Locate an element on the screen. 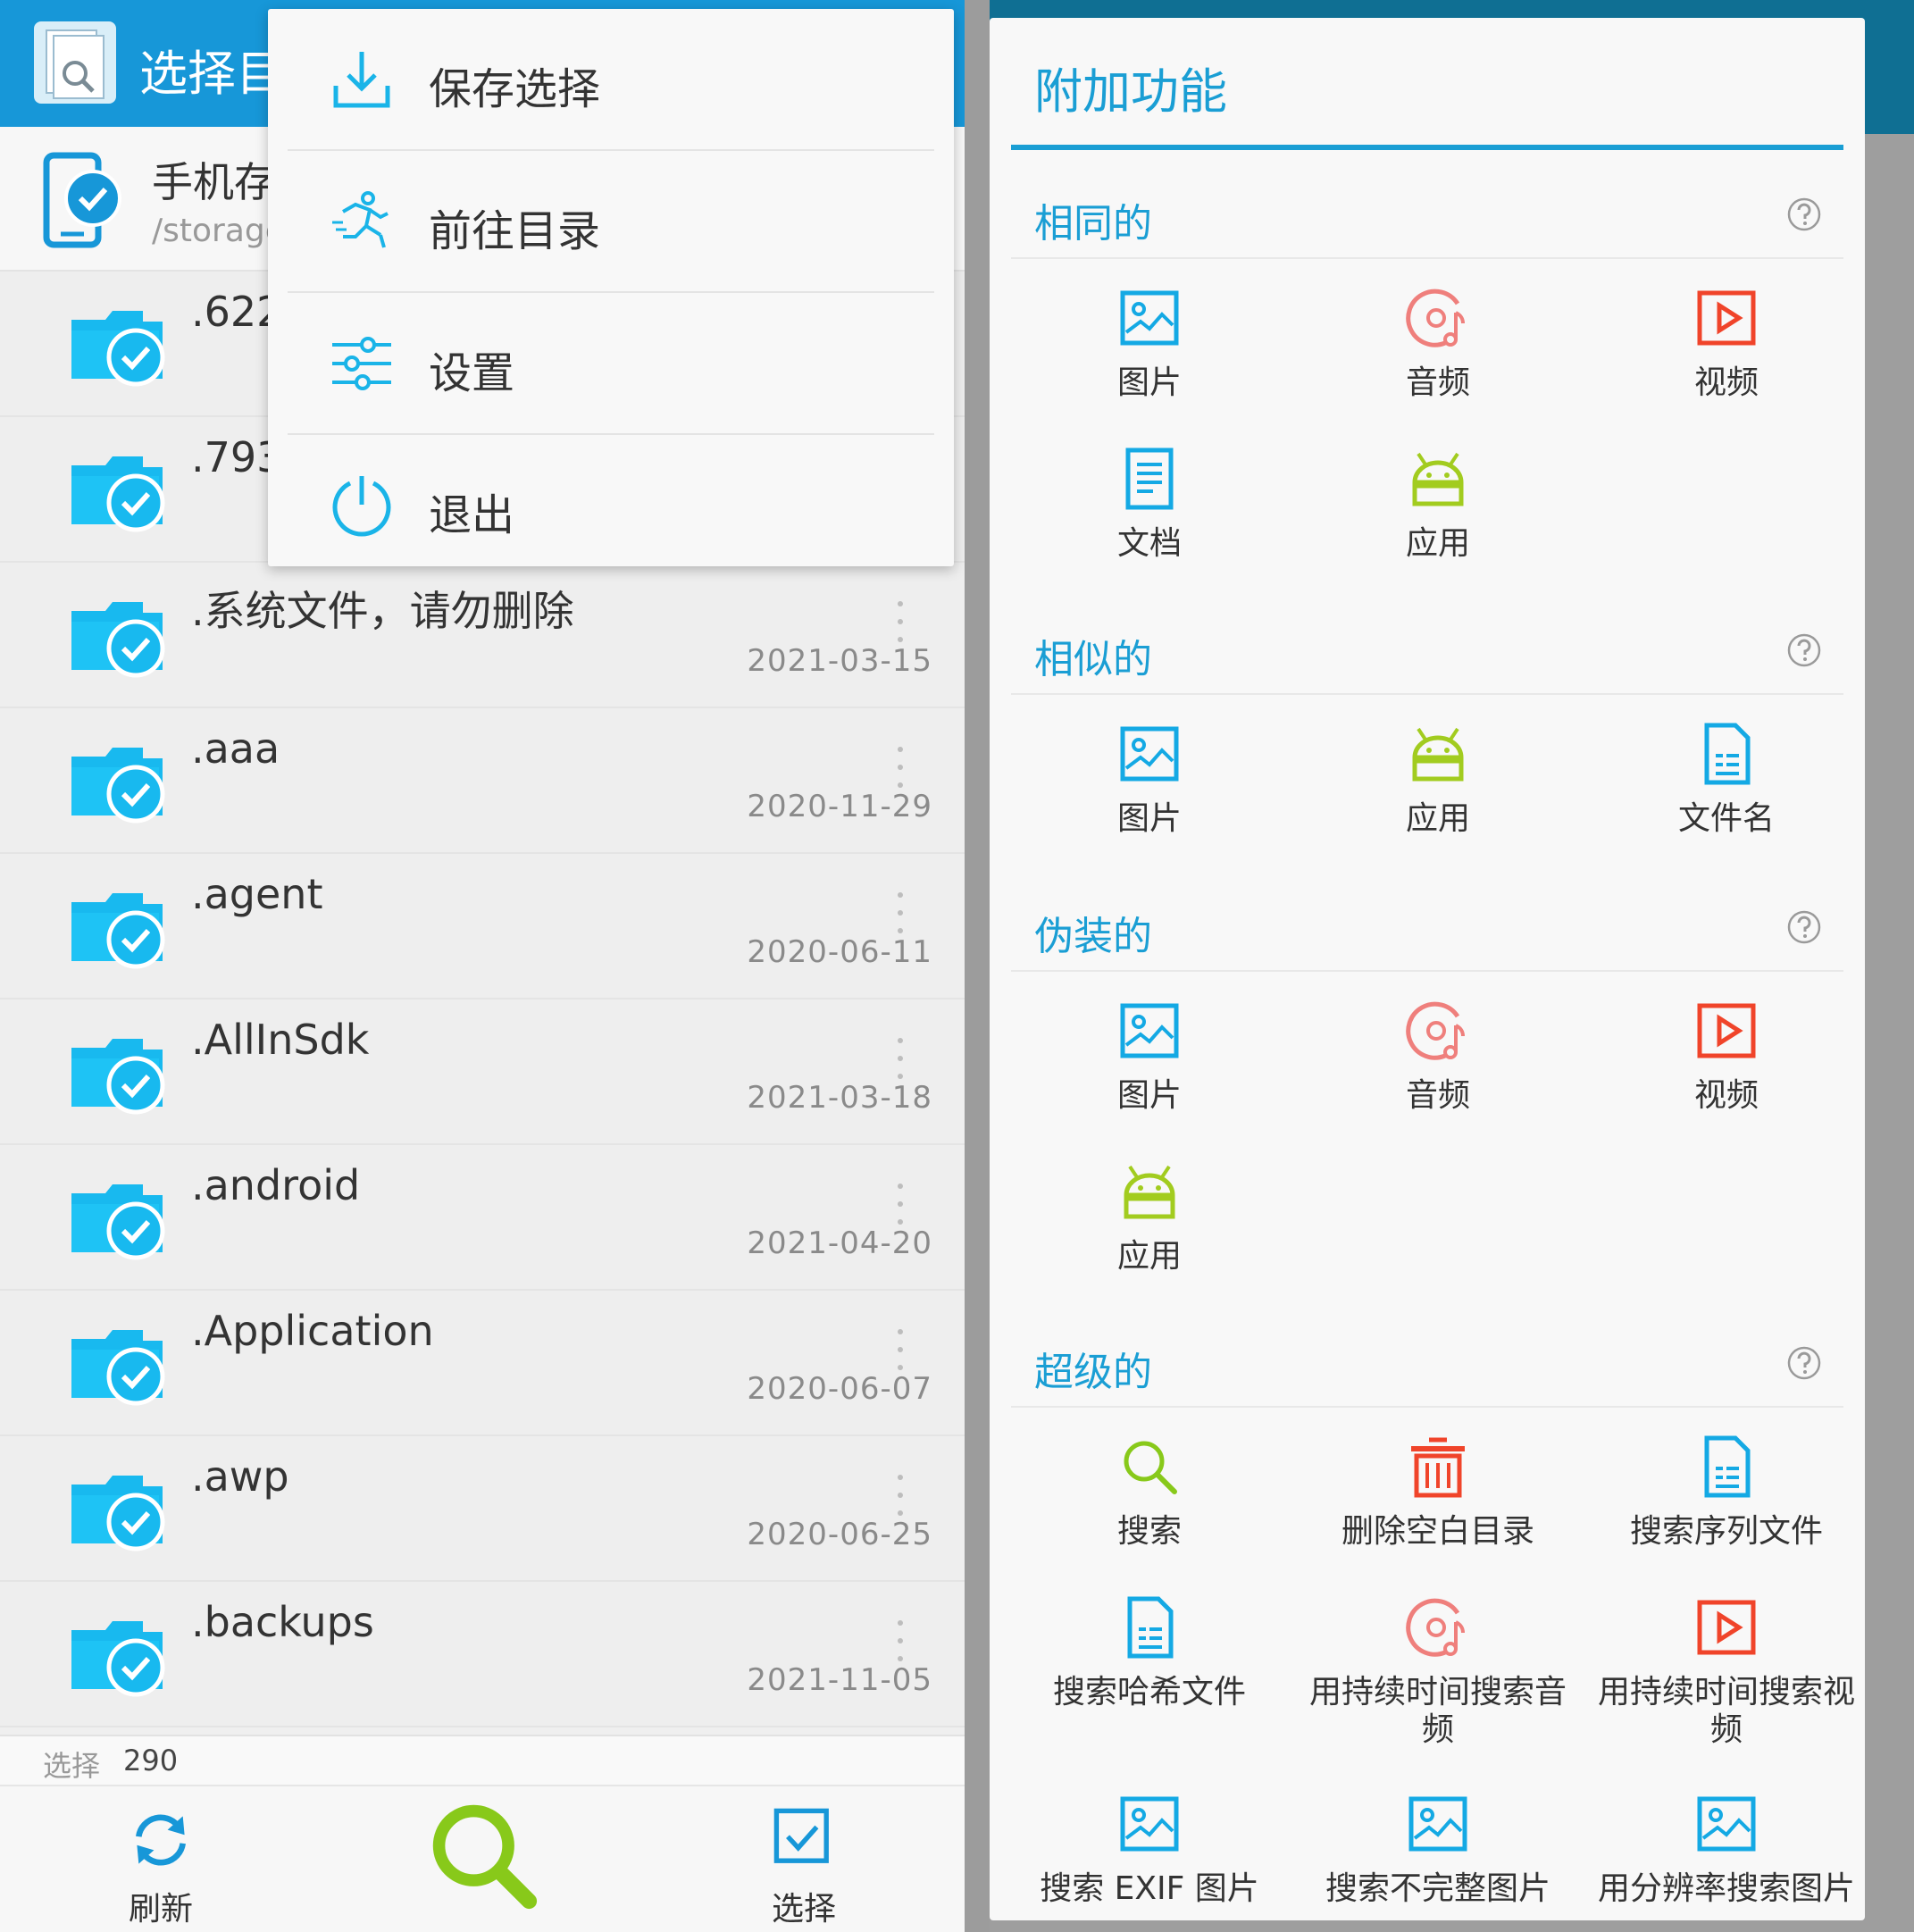  menu-item-save-selection: 保存选择 is located at coordinates (611, 79).